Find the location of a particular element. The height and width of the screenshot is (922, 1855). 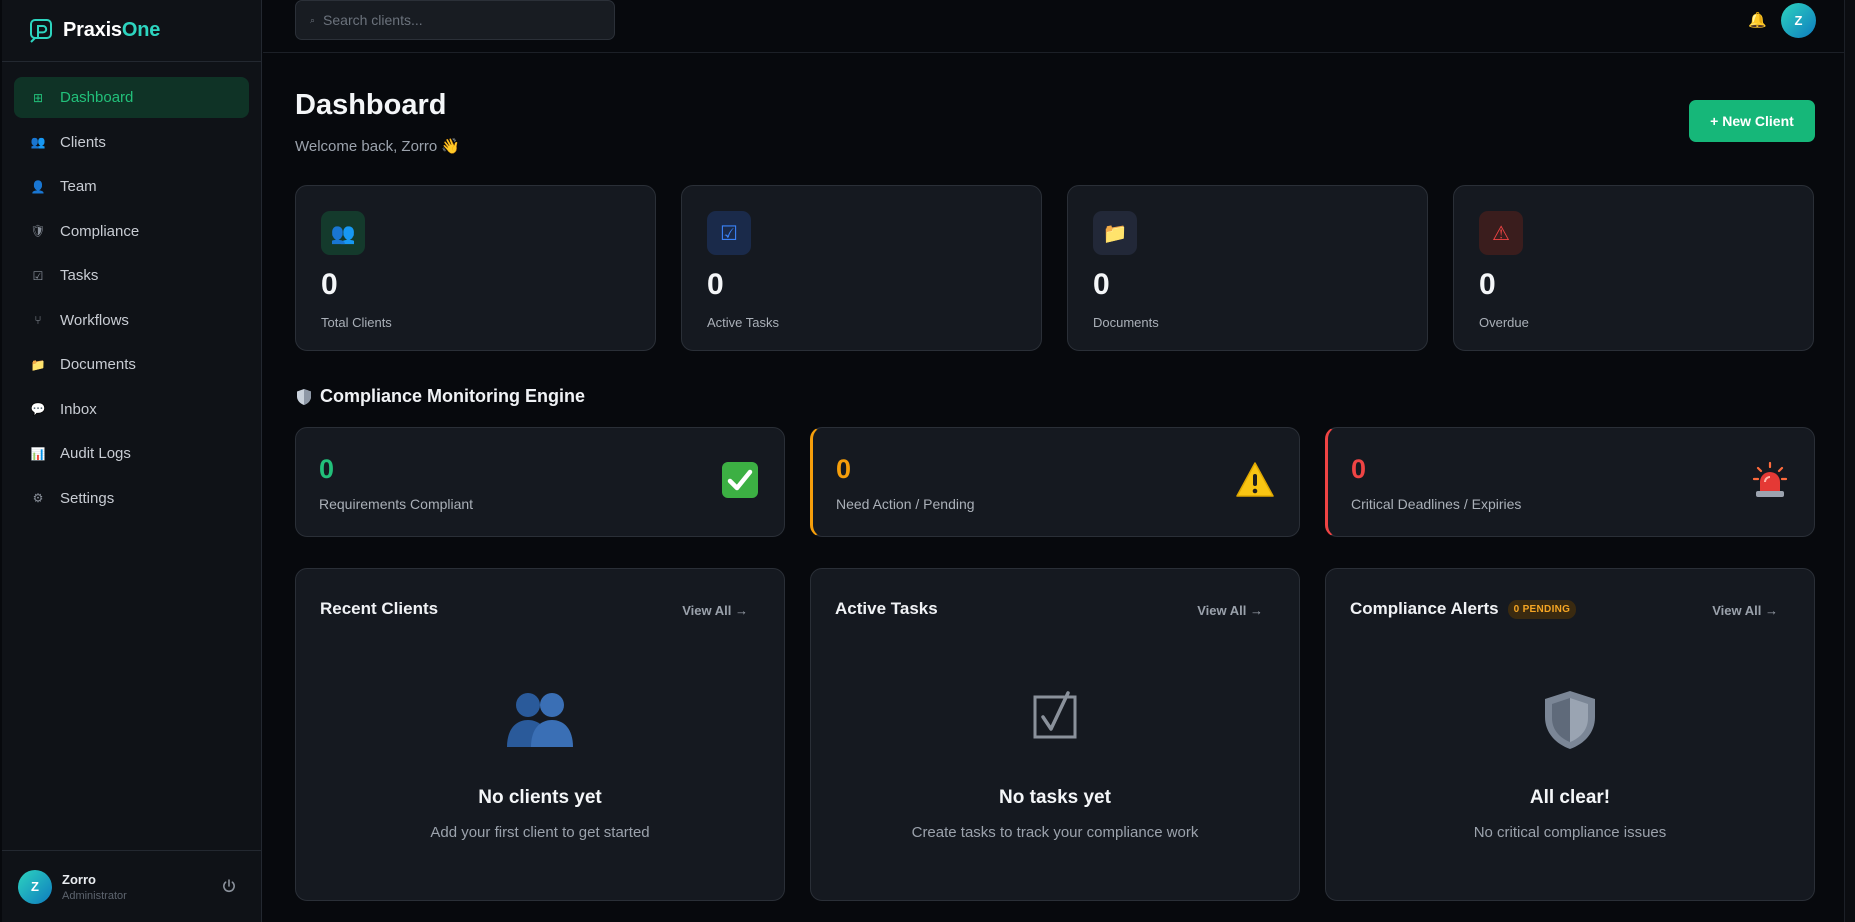

sidebar-item-documents: 📁 Documents is located at coordinates (131, 364).